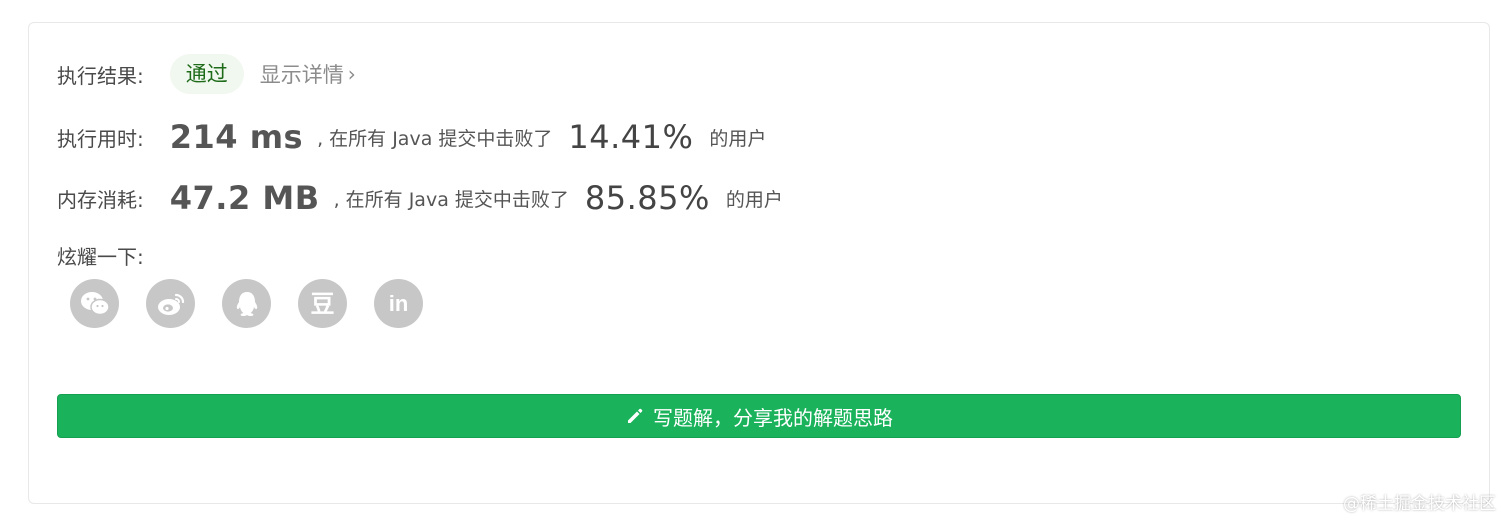 The width and height of the screenshot is (1512, 524). What do you see at coordinates (351, 74) in the screenshot?
I see `chevron-right-icon: ›` at bounding box center [351, 74].